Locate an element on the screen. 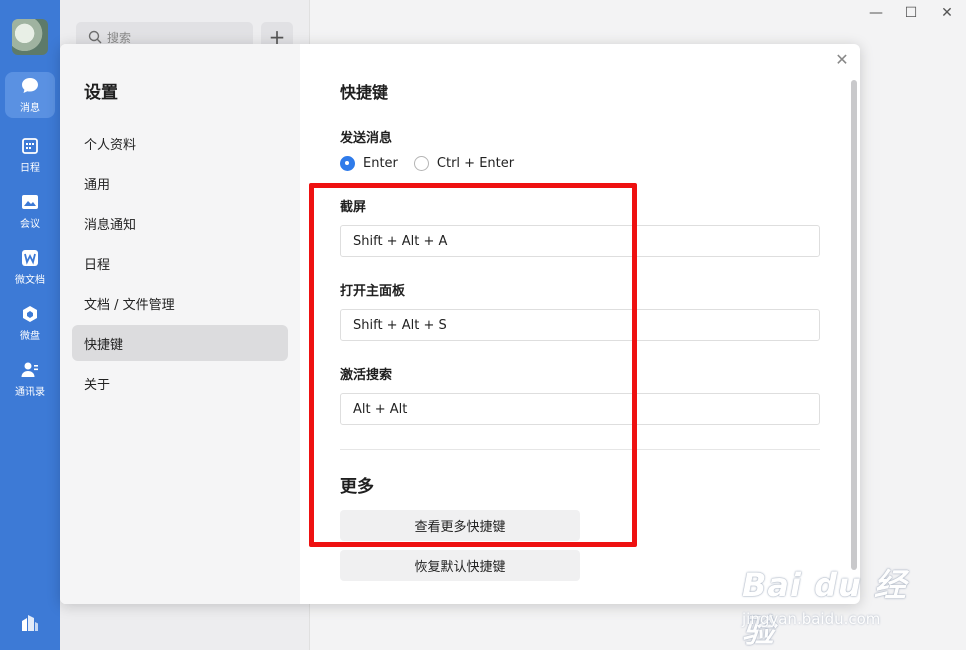  meeting-icon is located at coordinates (30, 202).